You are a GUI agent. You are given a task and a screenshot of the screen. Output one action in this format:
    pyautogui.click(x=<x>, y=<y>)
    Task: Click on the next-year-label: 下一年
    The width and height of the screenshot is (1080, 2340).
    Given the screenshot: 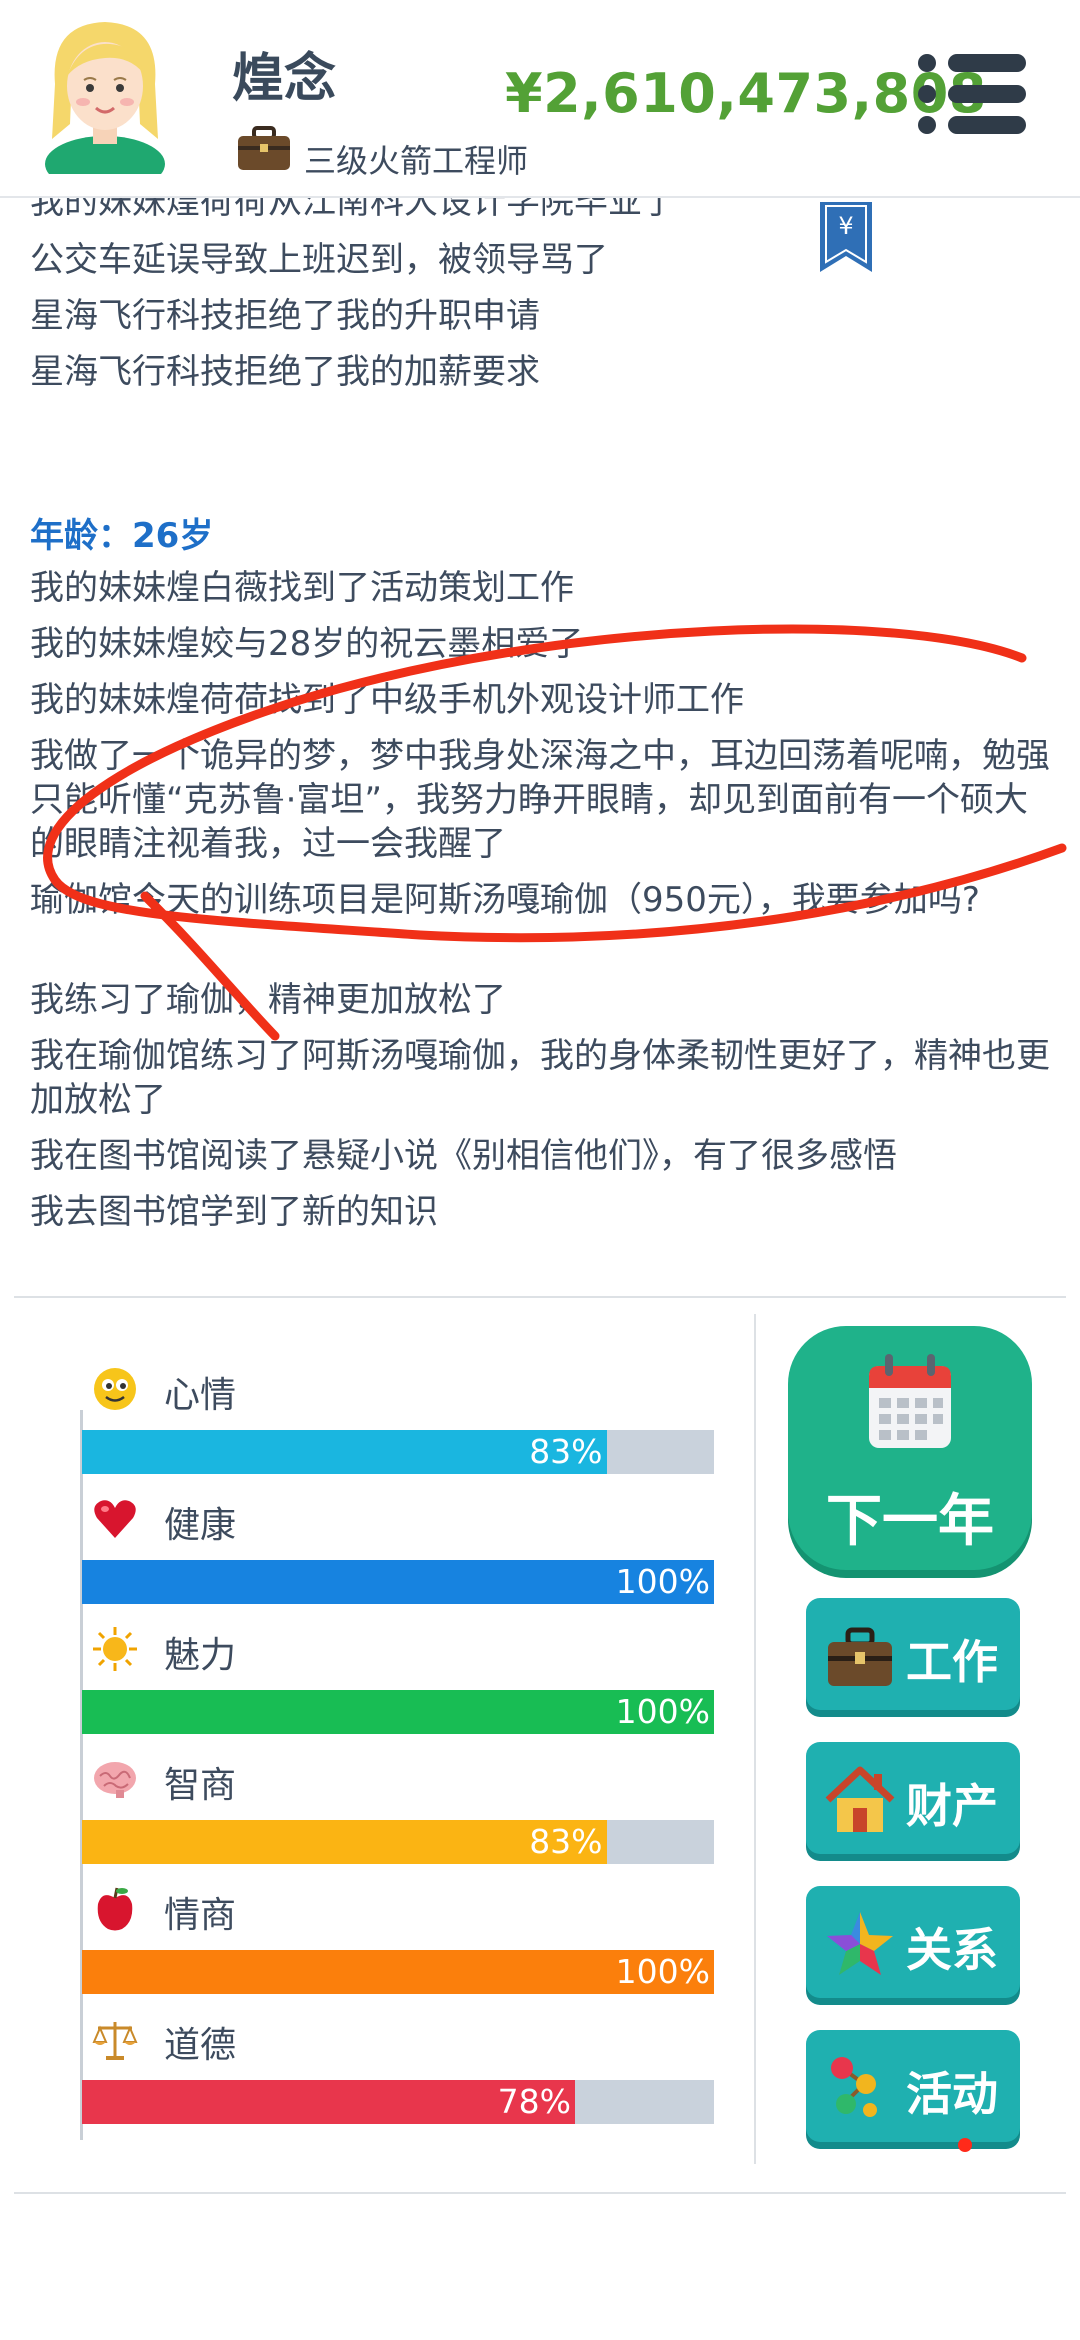 What is the action you would take?
    pyautogui.click(x=910, y=1521)
    